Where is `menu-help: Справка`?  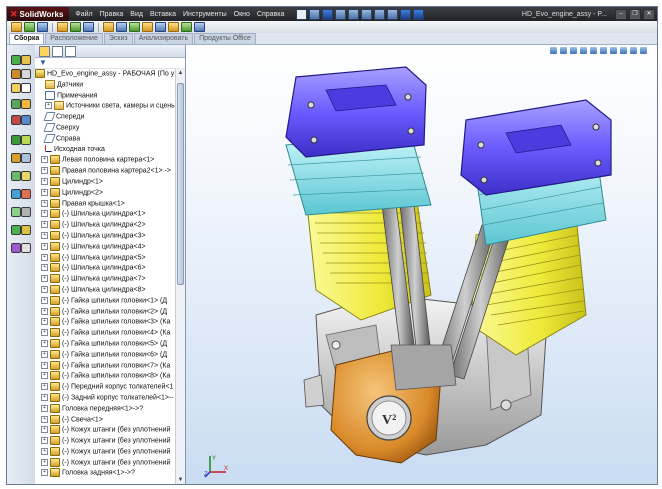
menu-help: Справка is located at coordinates (270, 14).